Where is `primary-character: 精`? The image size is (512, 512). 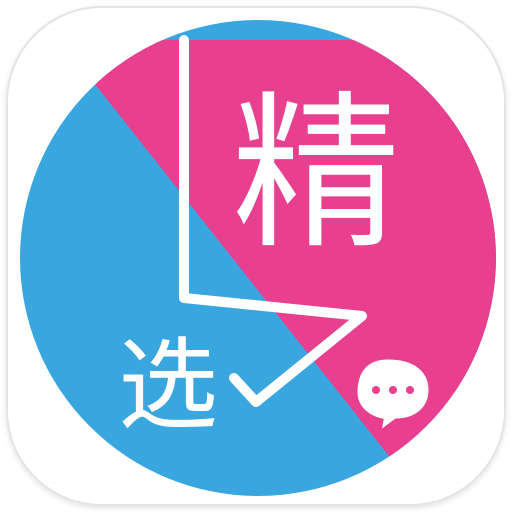 primary-character: 精 is located at coordinates (316, 174).